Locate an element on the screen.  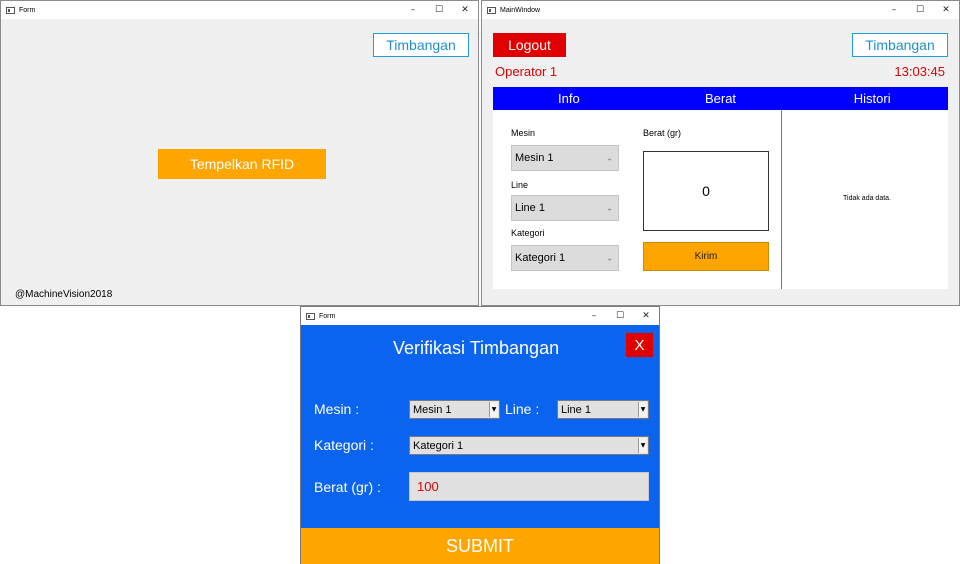
mesin-dropdown: Mesin 1 ▼ is located at coordinates (454, 409).